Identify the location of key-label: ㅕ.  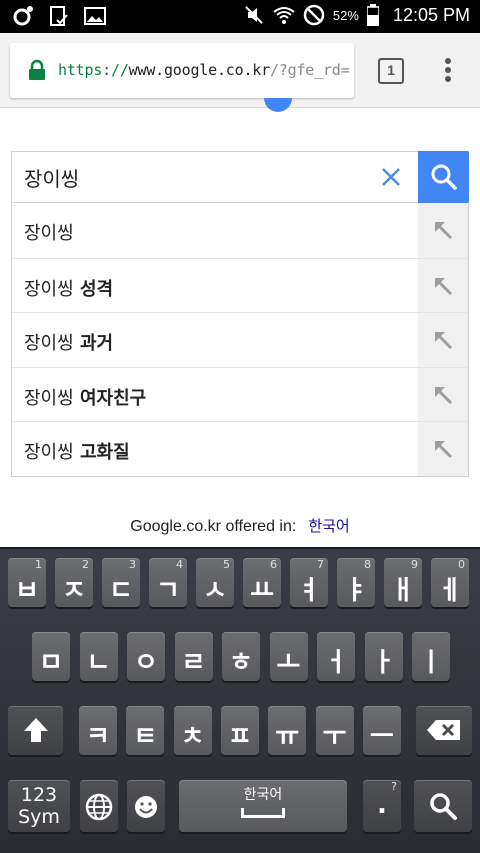
(309, 591).